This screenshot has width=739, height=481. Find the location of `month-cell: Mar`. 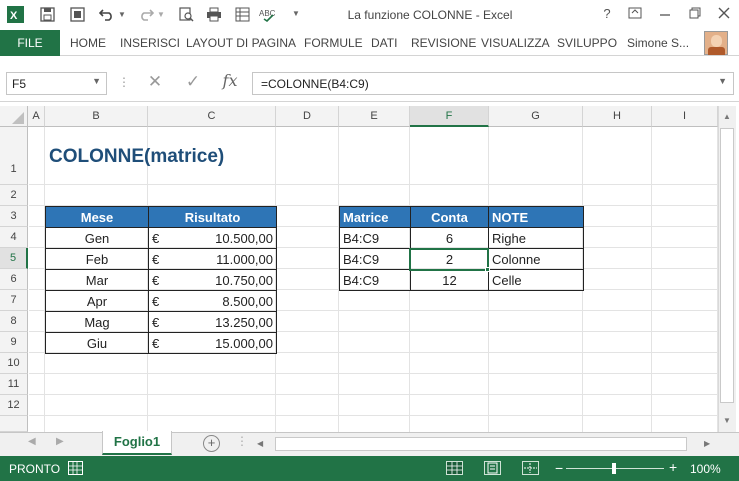

month-cell: Mar is located at coordinates (97, 280).